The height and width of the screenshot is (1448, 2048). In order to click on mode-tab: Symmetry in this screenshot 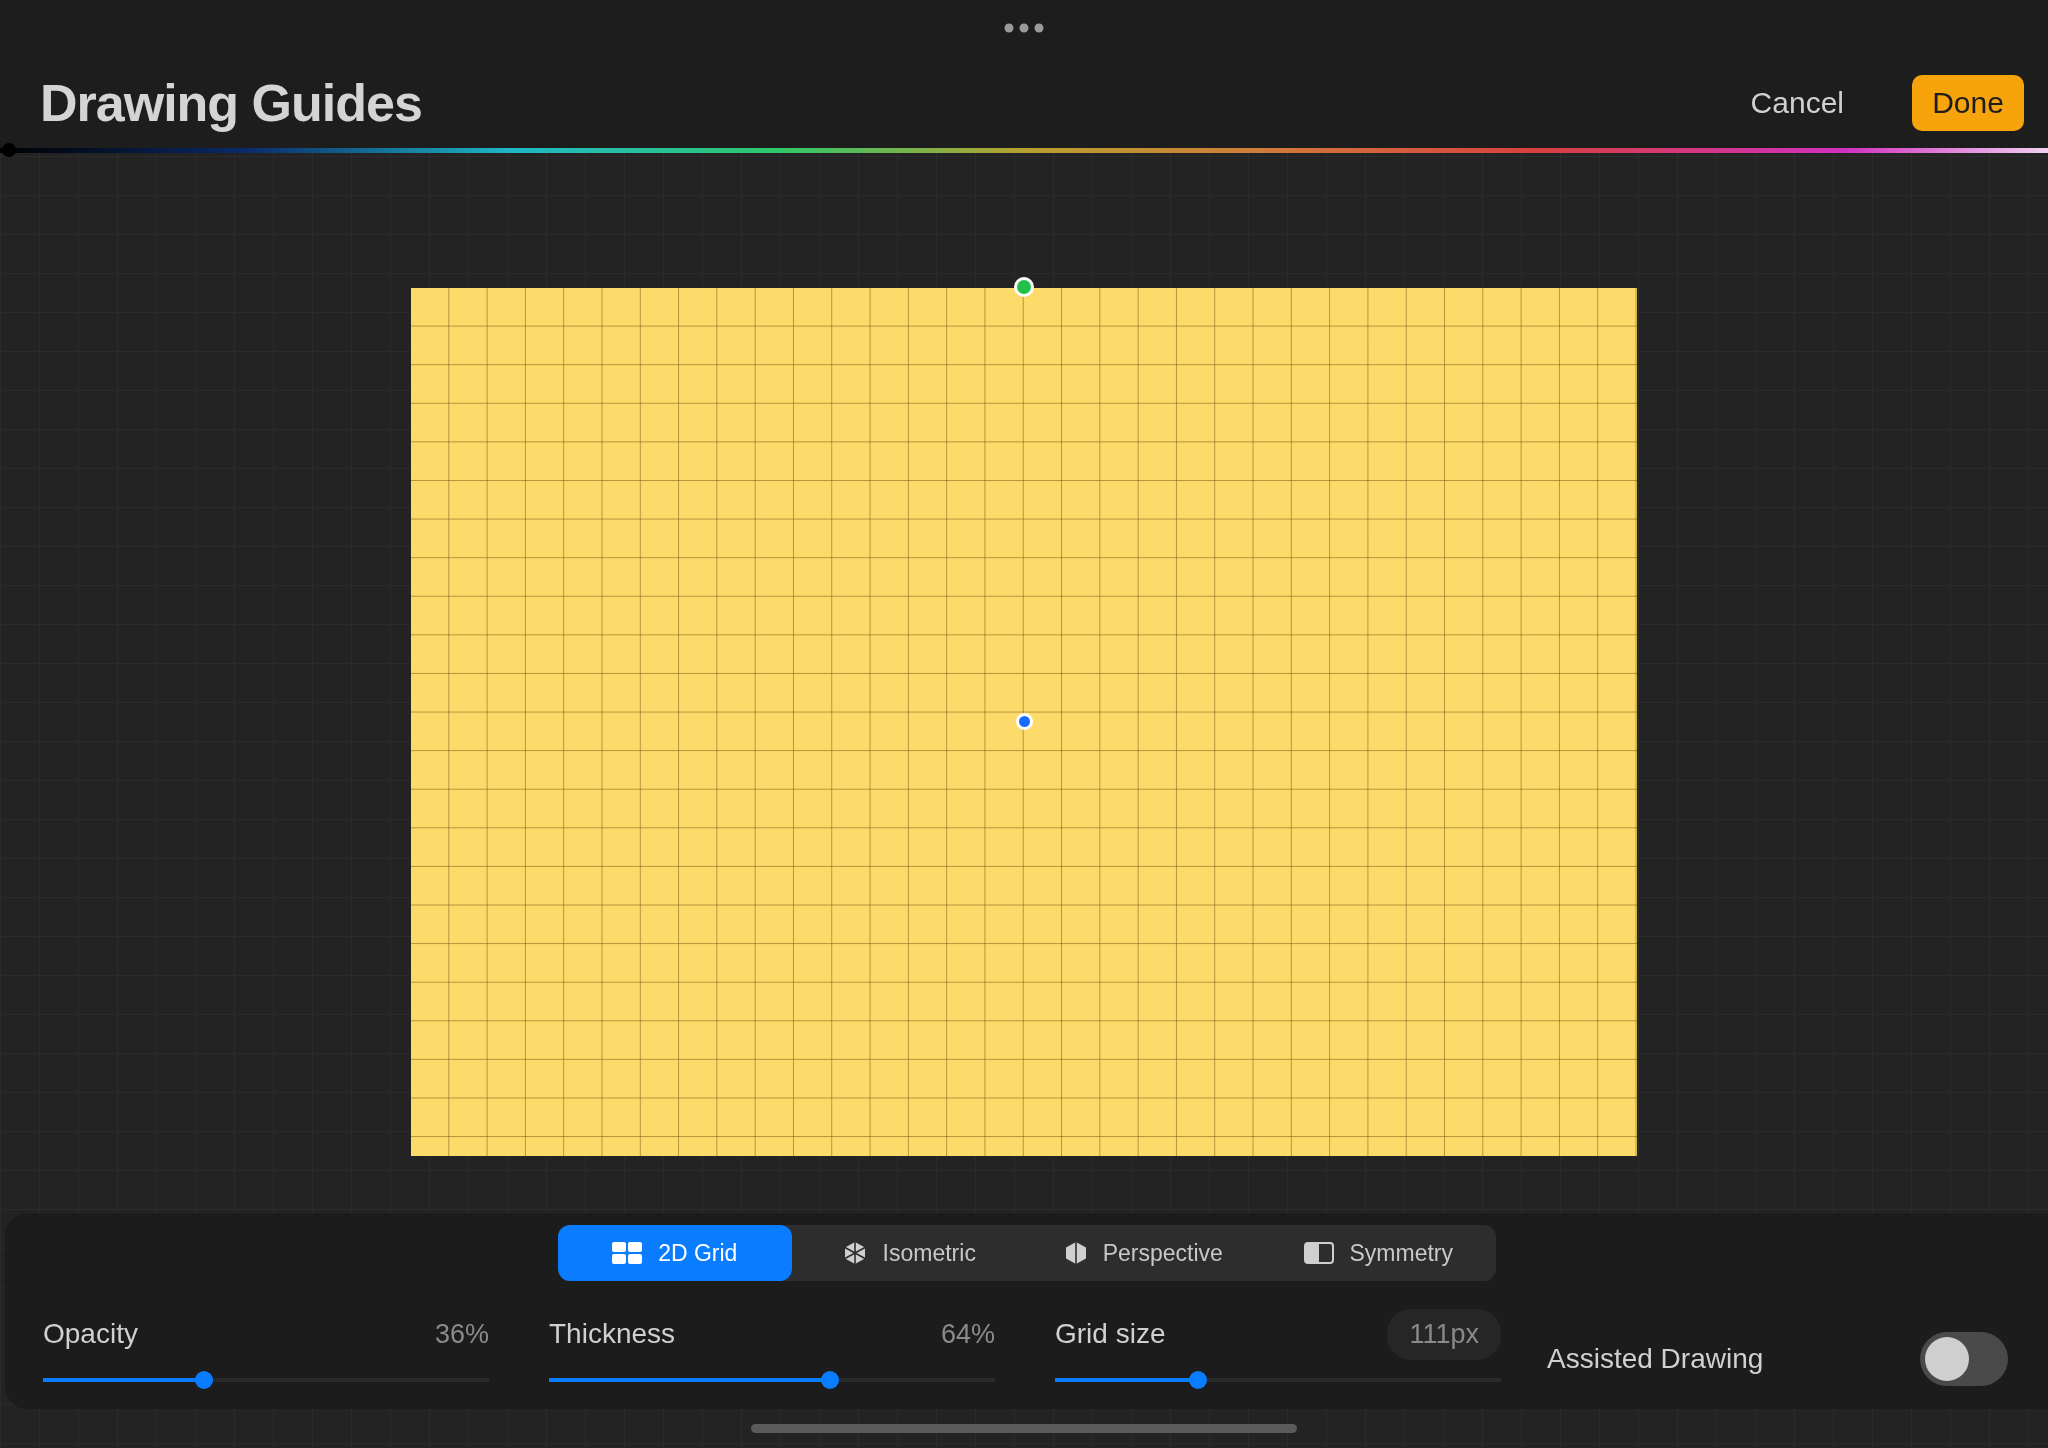, I will do `click(1378, 1253)`.